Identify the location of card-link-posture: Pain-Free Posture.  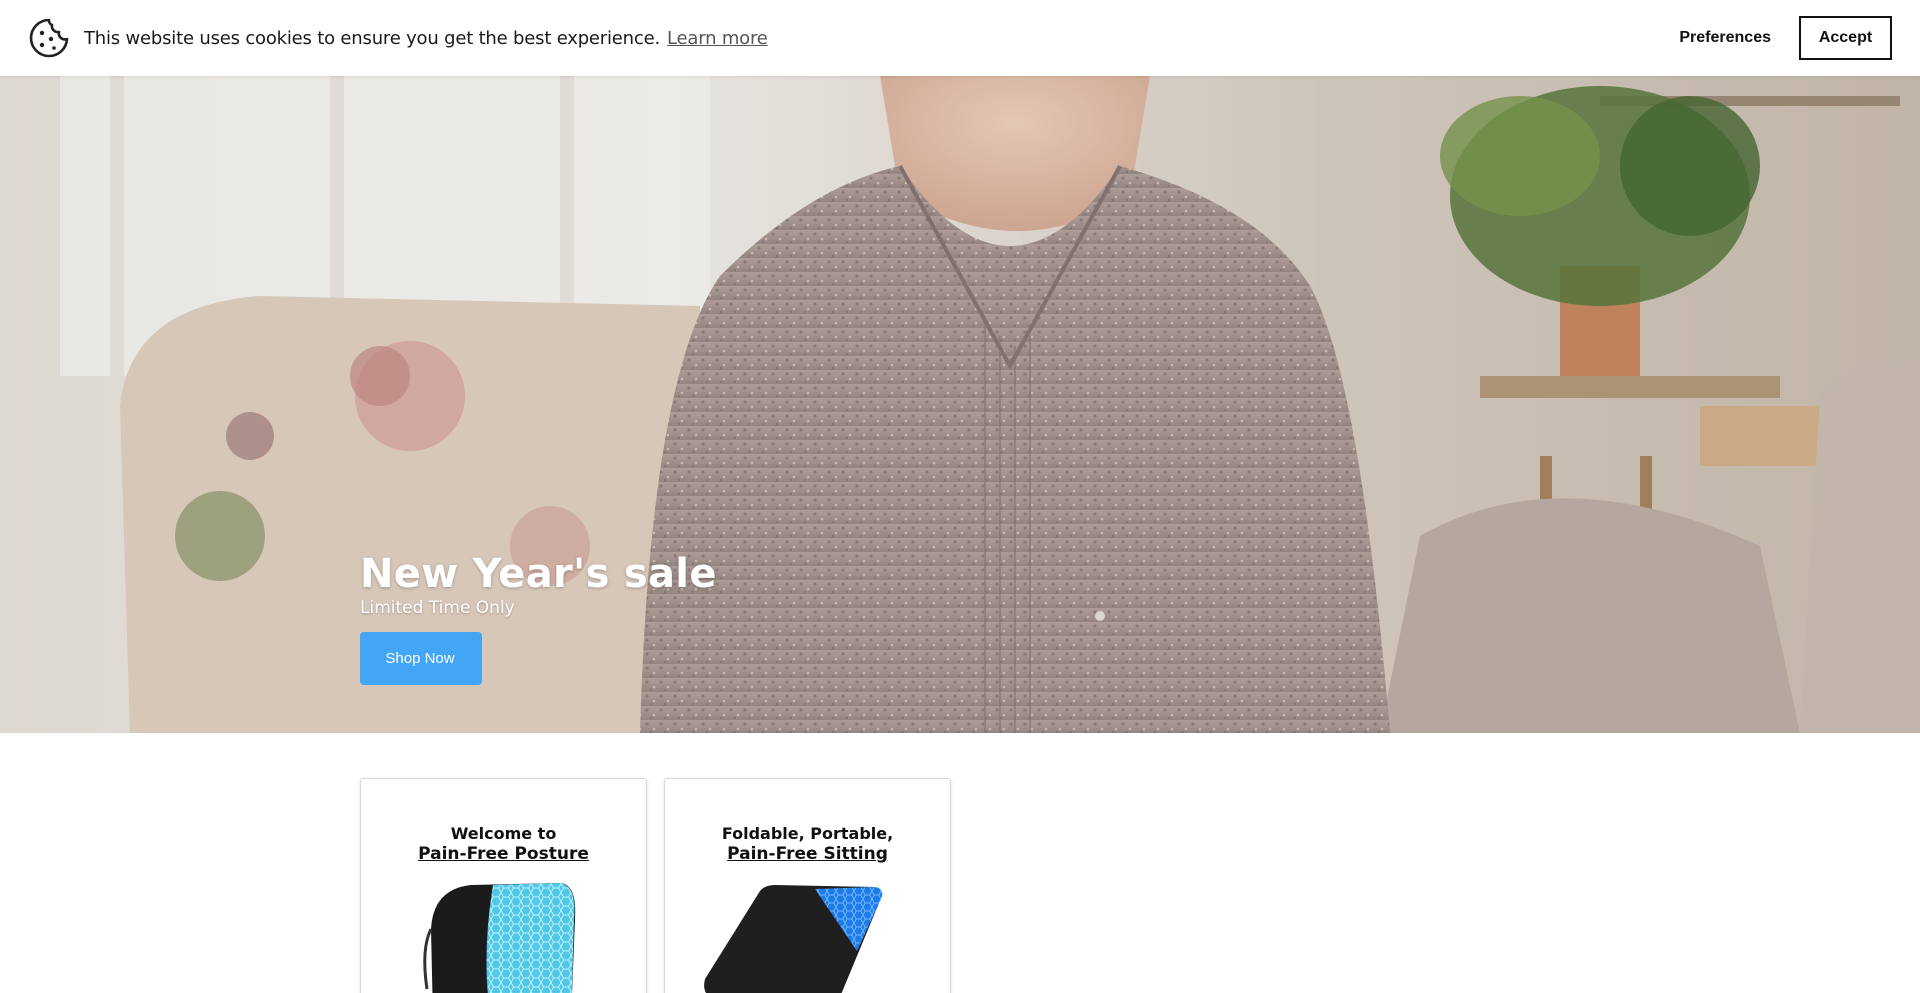
(503, 854).